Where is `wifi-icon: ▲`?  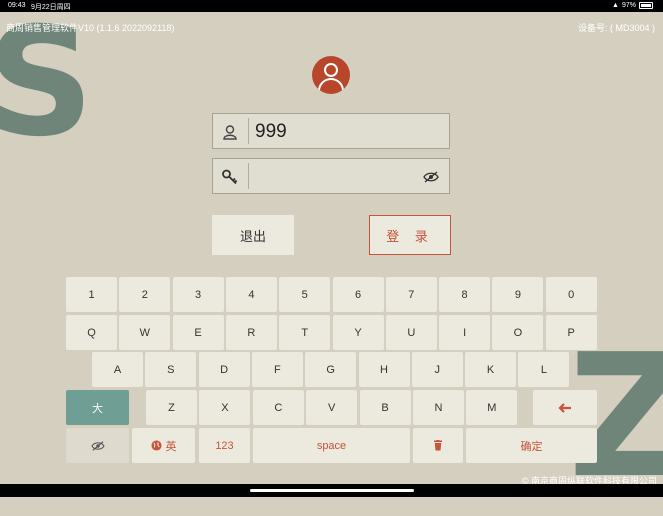
wifi-icon: ▲ is located at coordinates (615, 5).